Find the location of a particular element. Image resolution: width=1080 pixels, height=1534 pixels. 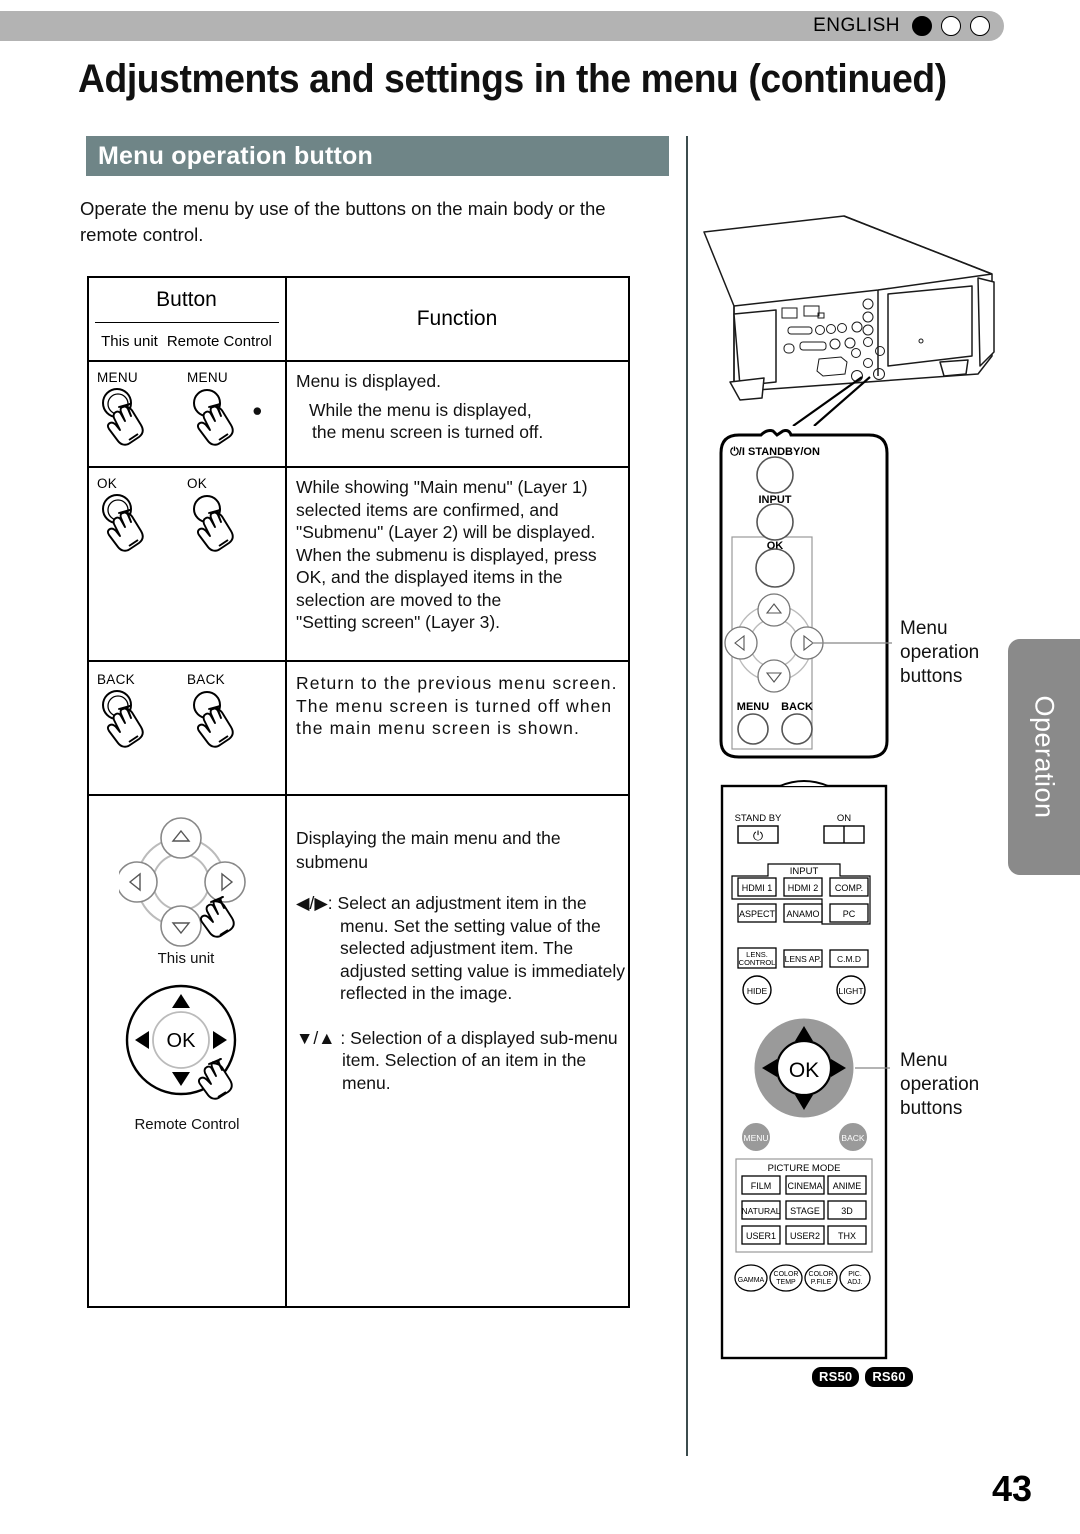

svg-text: GAMMA is located at coordinates (751, 1280).